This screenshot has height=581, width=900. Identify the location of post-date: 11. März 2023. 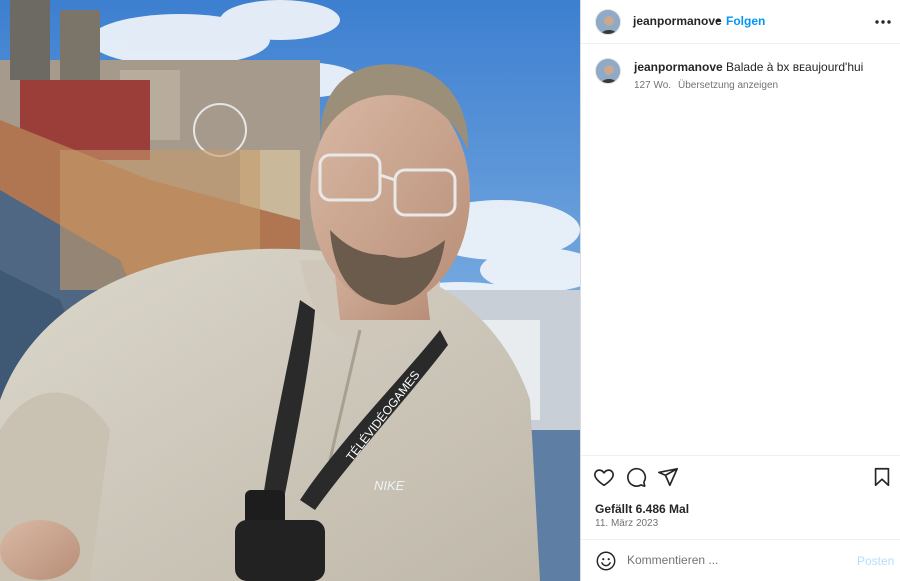
(627, 523).